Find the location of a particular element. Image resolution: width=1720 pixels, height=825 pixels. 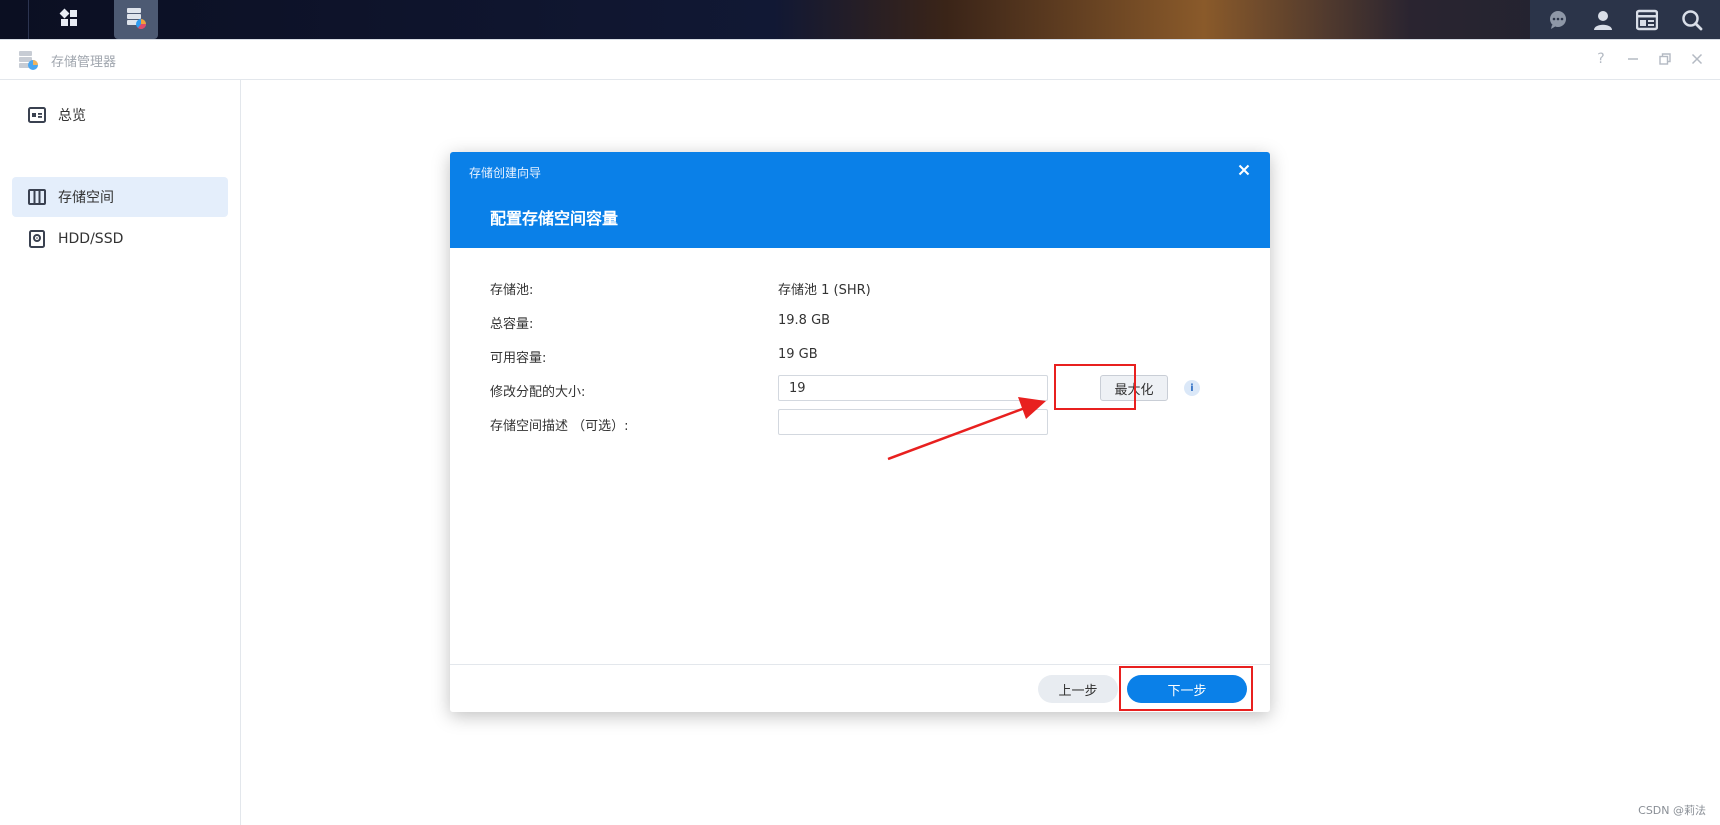

widgets-icon is located at coordinates (1647, 20).